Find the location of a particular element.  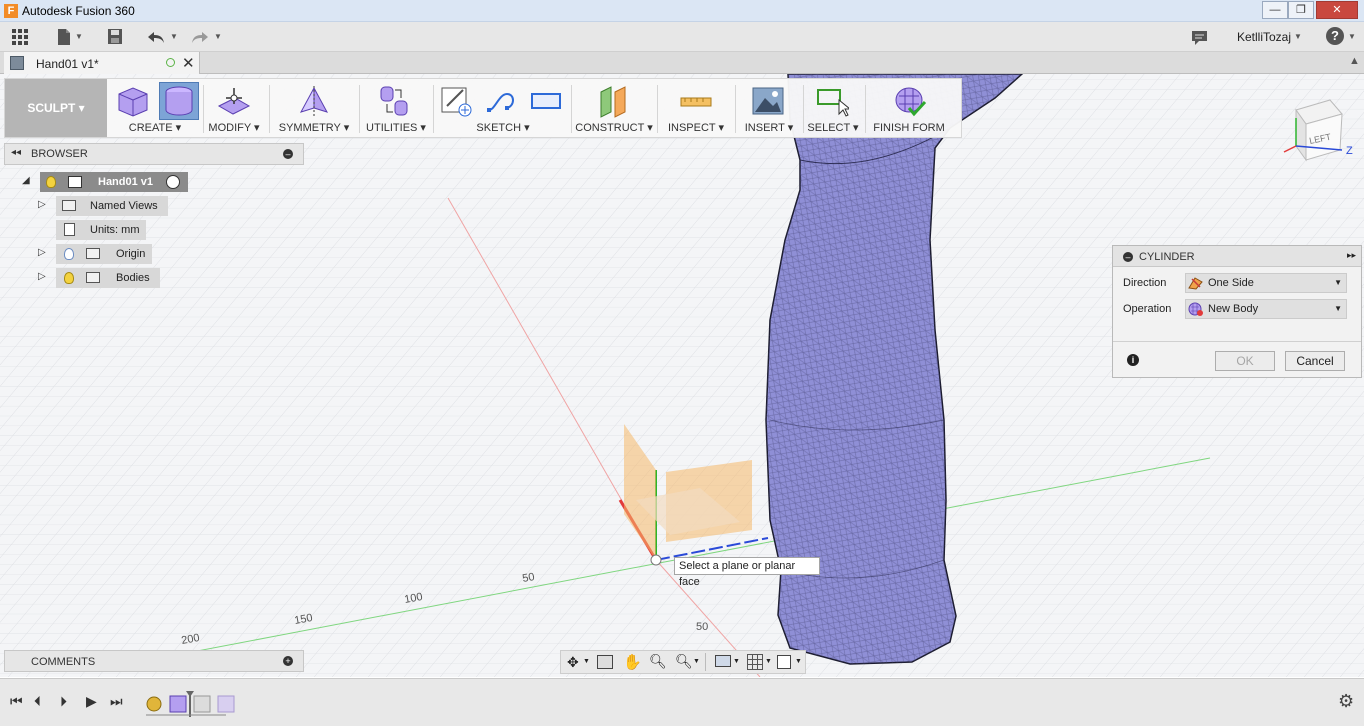

symmetry-group: SYMMETRY ▾ is located at coordinates (314, 108).